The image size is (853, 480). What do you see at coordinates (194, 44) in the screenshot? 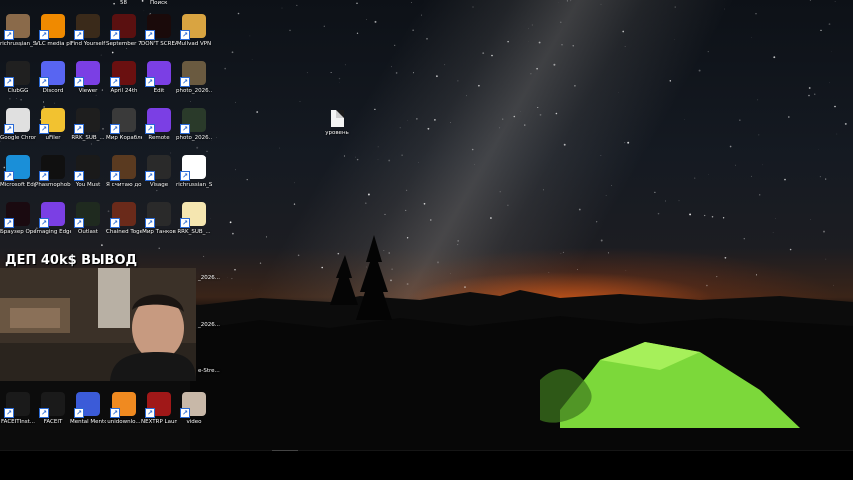
I see `desktop-icon-label: Mullvad VPN` at bounding box center [194, 44].